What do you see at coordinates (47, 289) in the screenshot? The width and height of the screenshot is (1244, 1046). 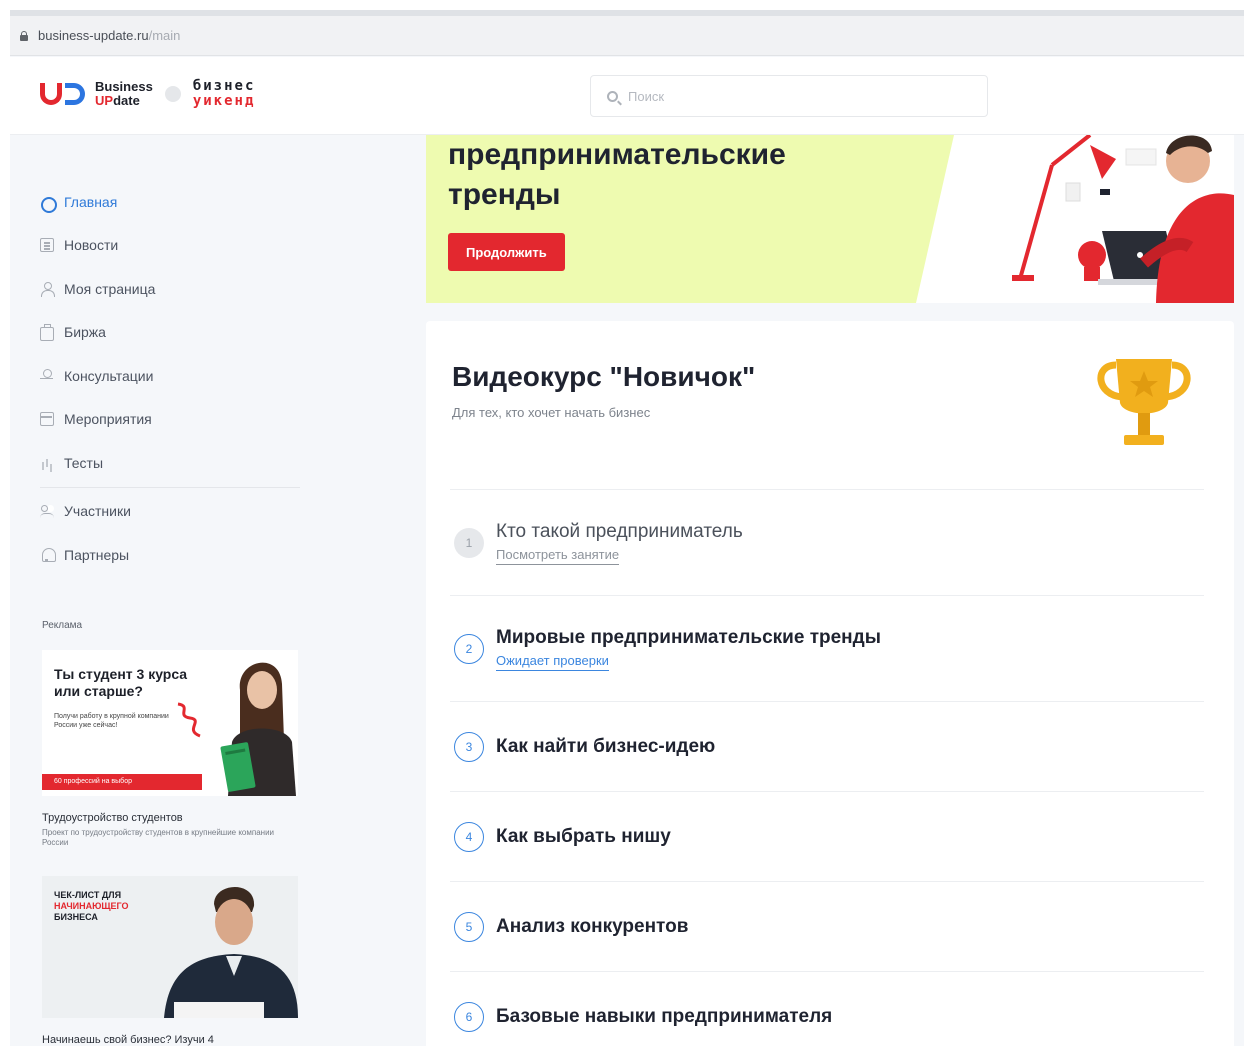 I see `user-icon` at bounding box center [47, 289].